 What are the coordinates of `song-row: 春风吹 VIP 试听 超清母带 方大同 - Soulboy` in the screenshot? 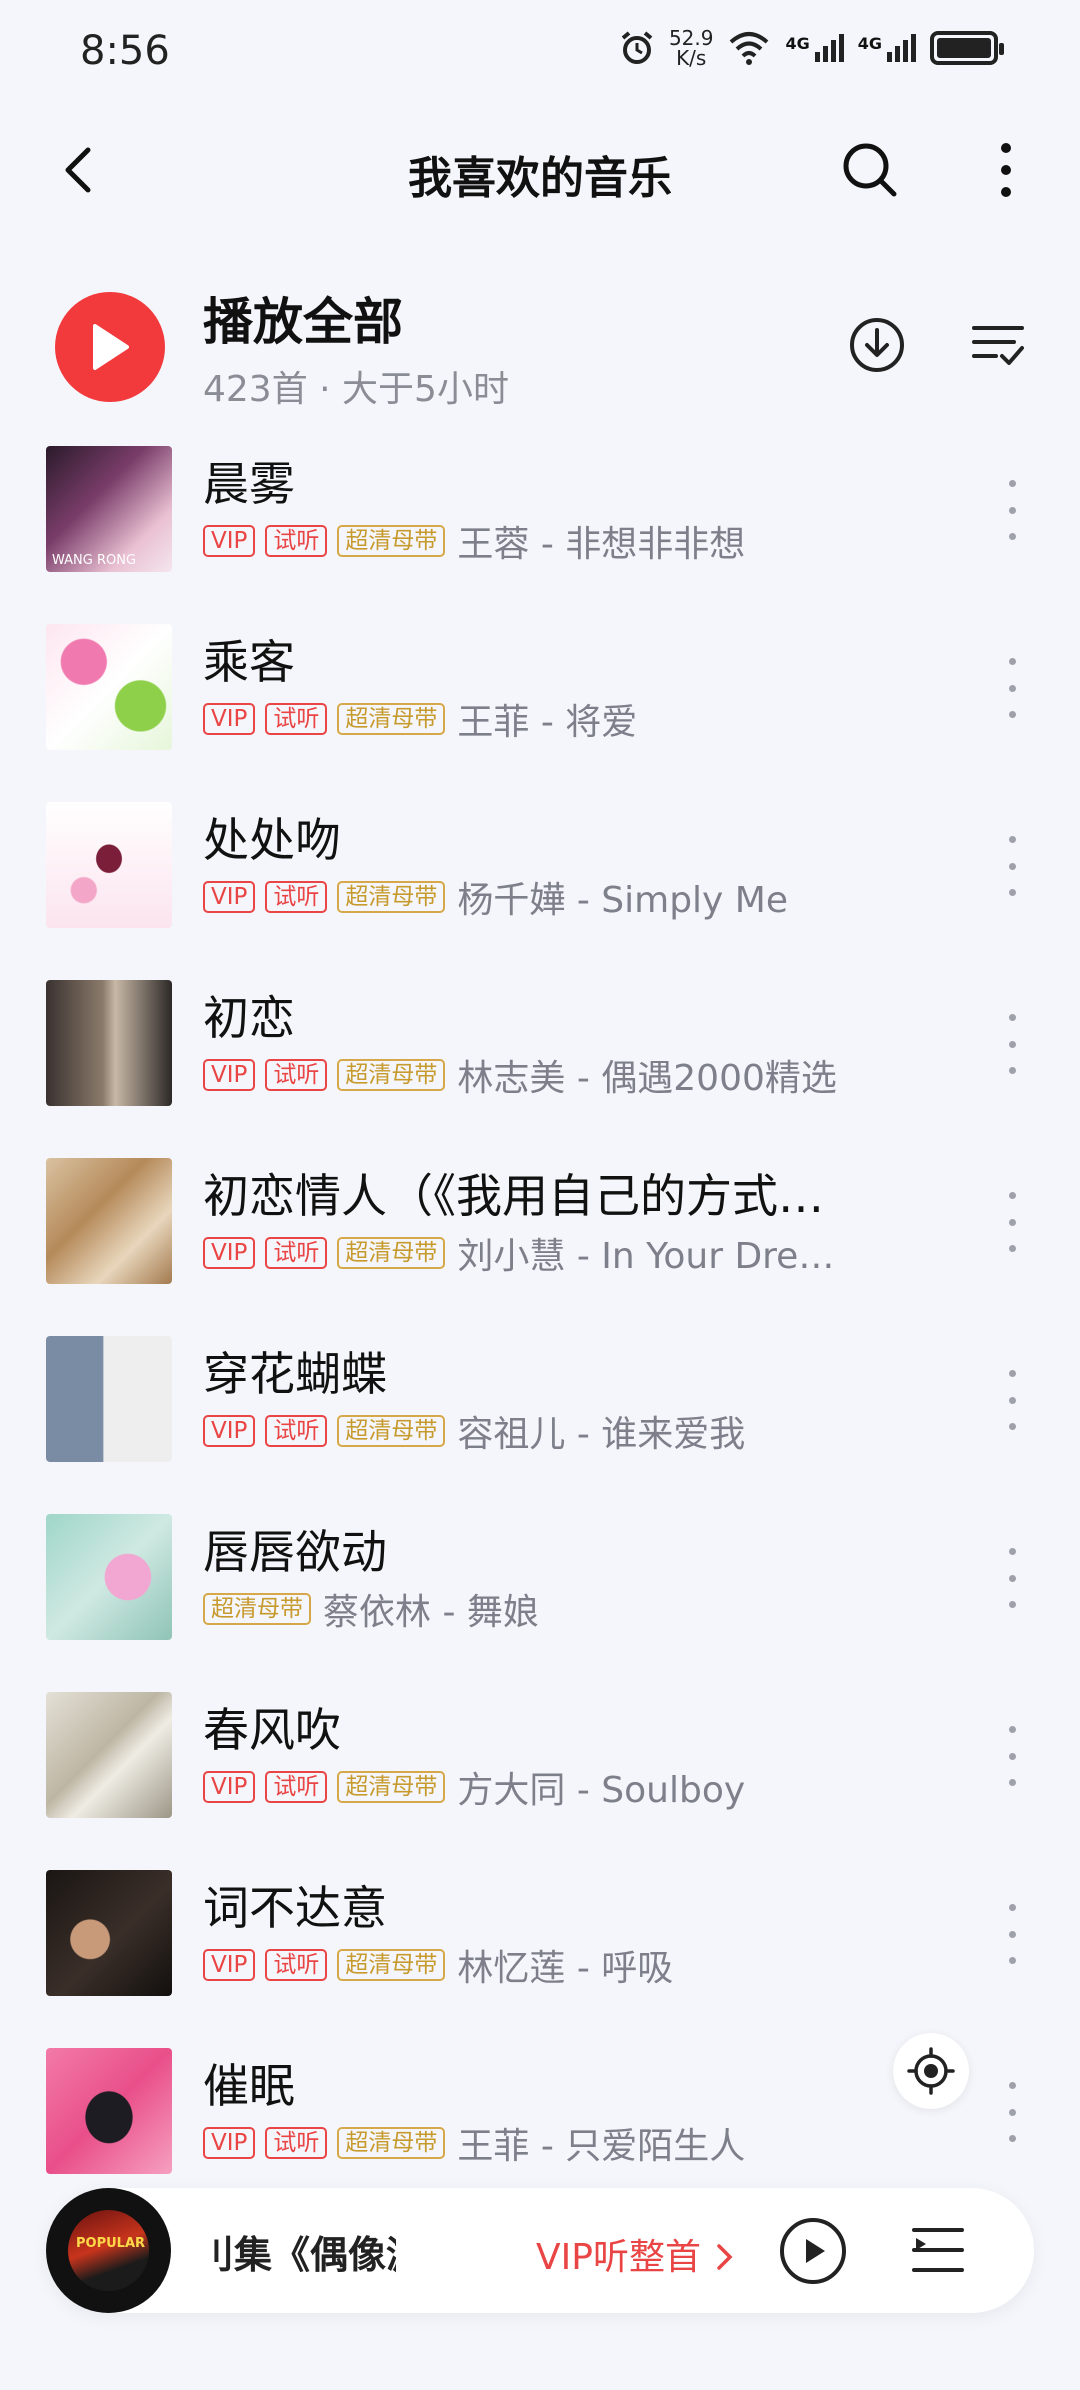 It's located at (540, 1775).